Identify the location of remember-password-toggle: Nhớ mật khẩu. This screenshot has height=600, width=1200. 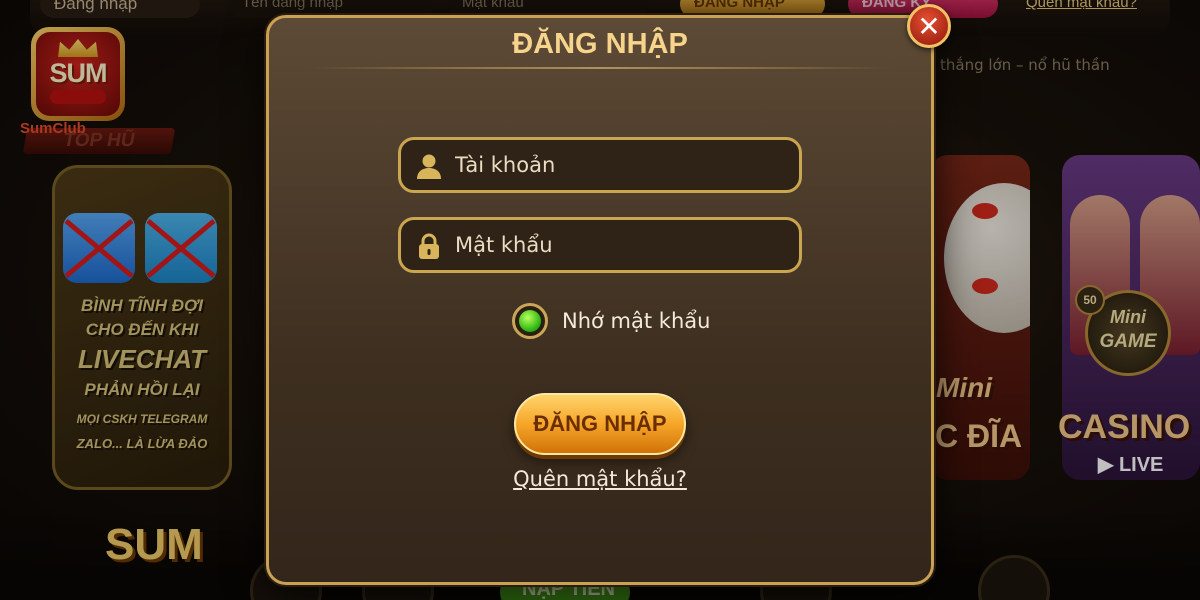
(611, 321).